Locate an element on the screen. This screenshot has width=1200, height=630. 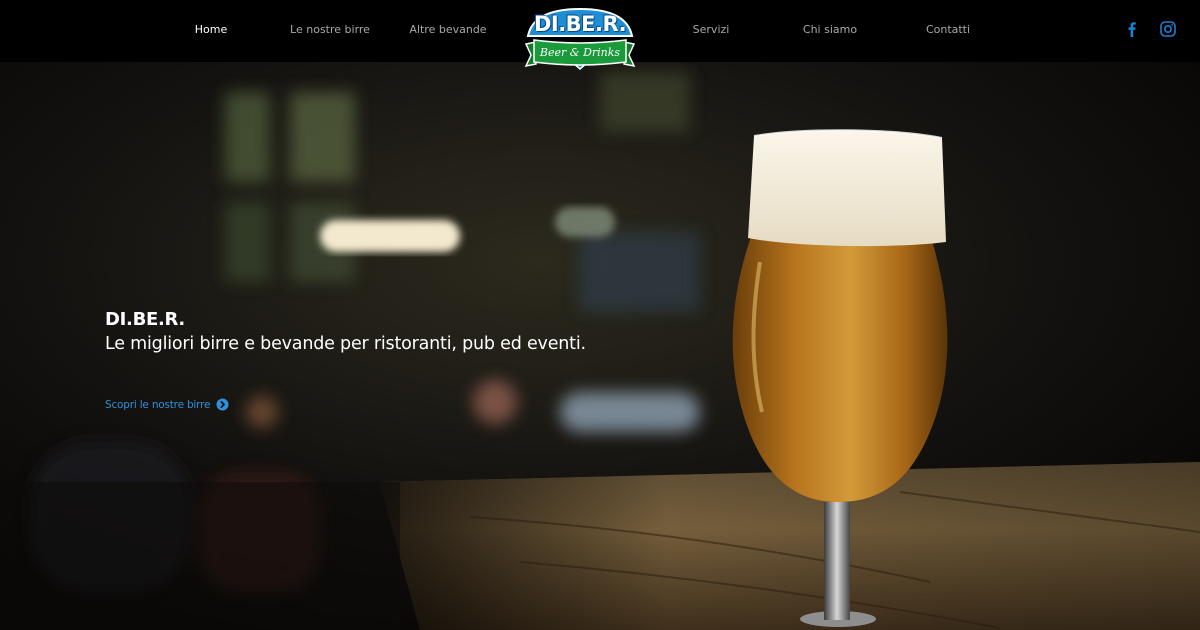
instagram-icon is located at coordinates (1168, 29).